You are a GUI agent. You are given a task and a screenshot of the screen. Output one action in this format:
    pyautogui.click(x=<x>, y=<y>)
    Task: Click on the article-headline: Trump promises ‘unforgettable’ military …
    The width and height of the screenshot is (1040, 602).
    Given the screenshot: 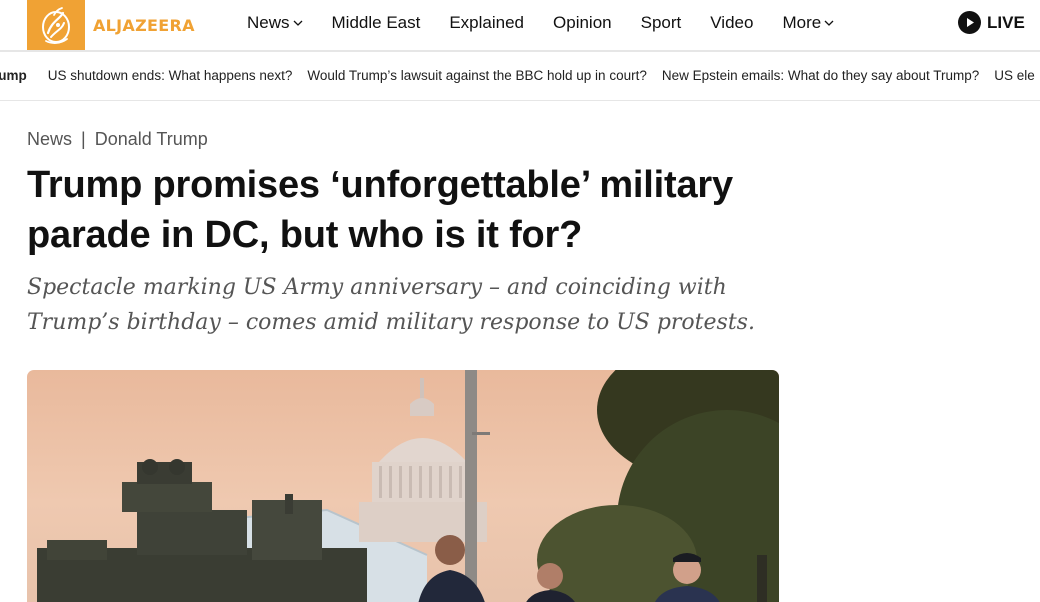 What is the action you would take?
    pyautogui.click(x=380, y=210)
    